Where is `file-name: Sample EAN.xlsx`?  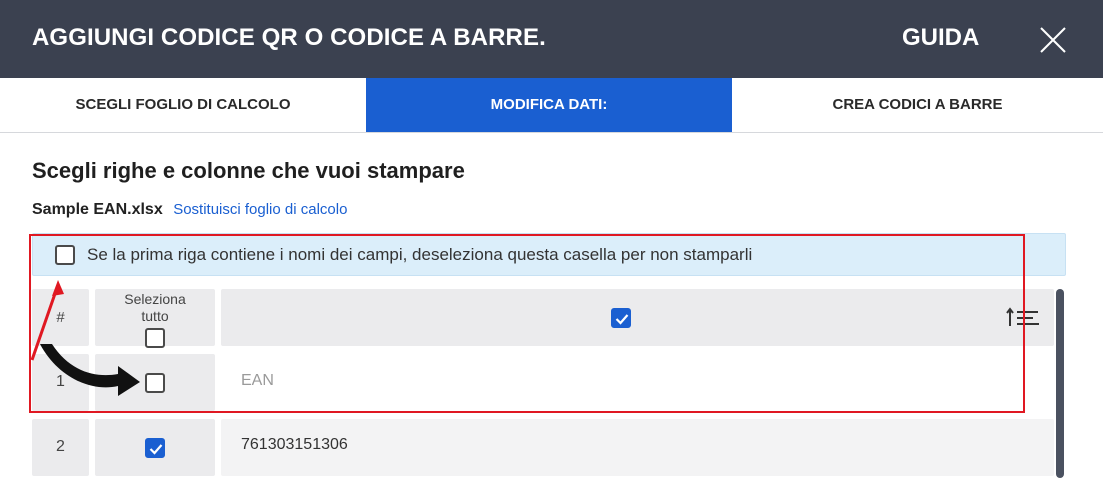
file-name: Sample EAN.xlsx is located at coordinates (97, 209).